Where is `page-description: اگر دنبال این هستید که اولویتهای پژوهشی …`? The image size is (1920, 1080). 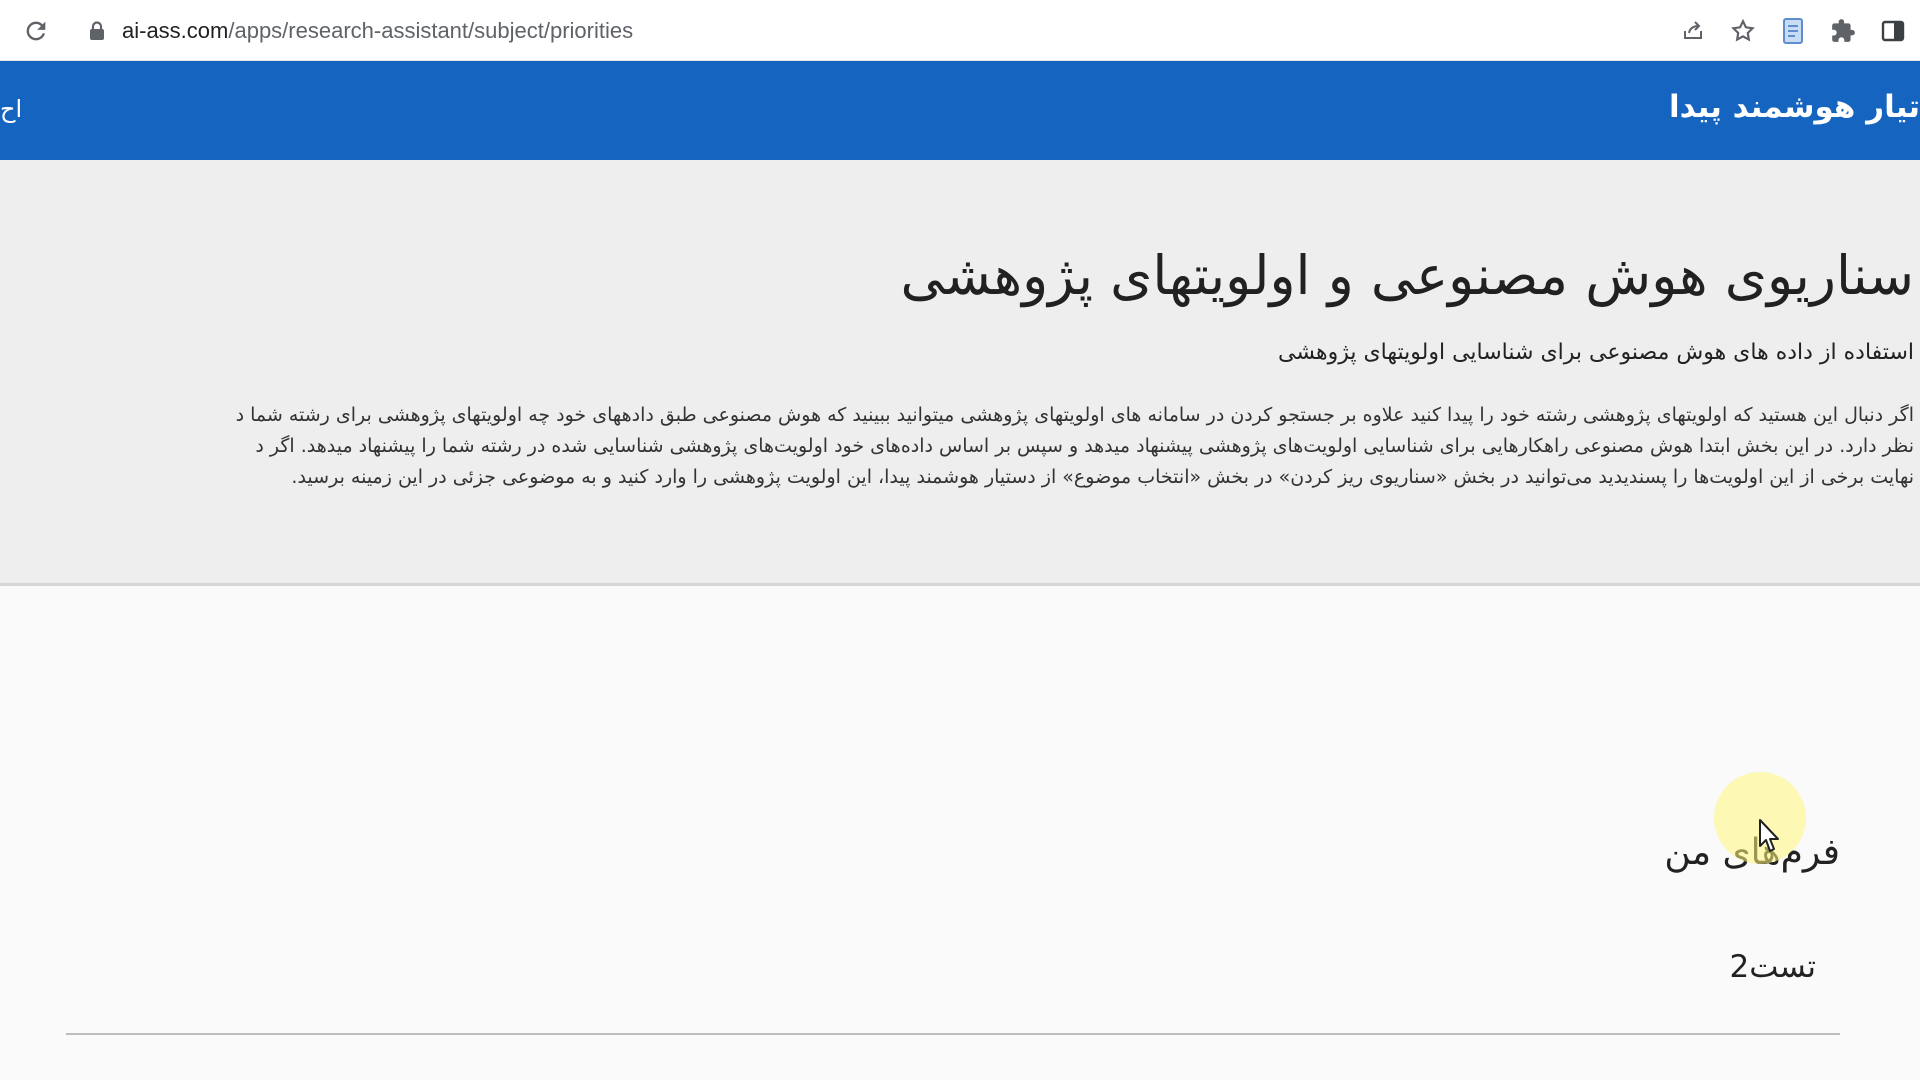
page-description: اگر دنبال این هستید که اولویتهای پژوهشی … is located at coordinates (957, 446).